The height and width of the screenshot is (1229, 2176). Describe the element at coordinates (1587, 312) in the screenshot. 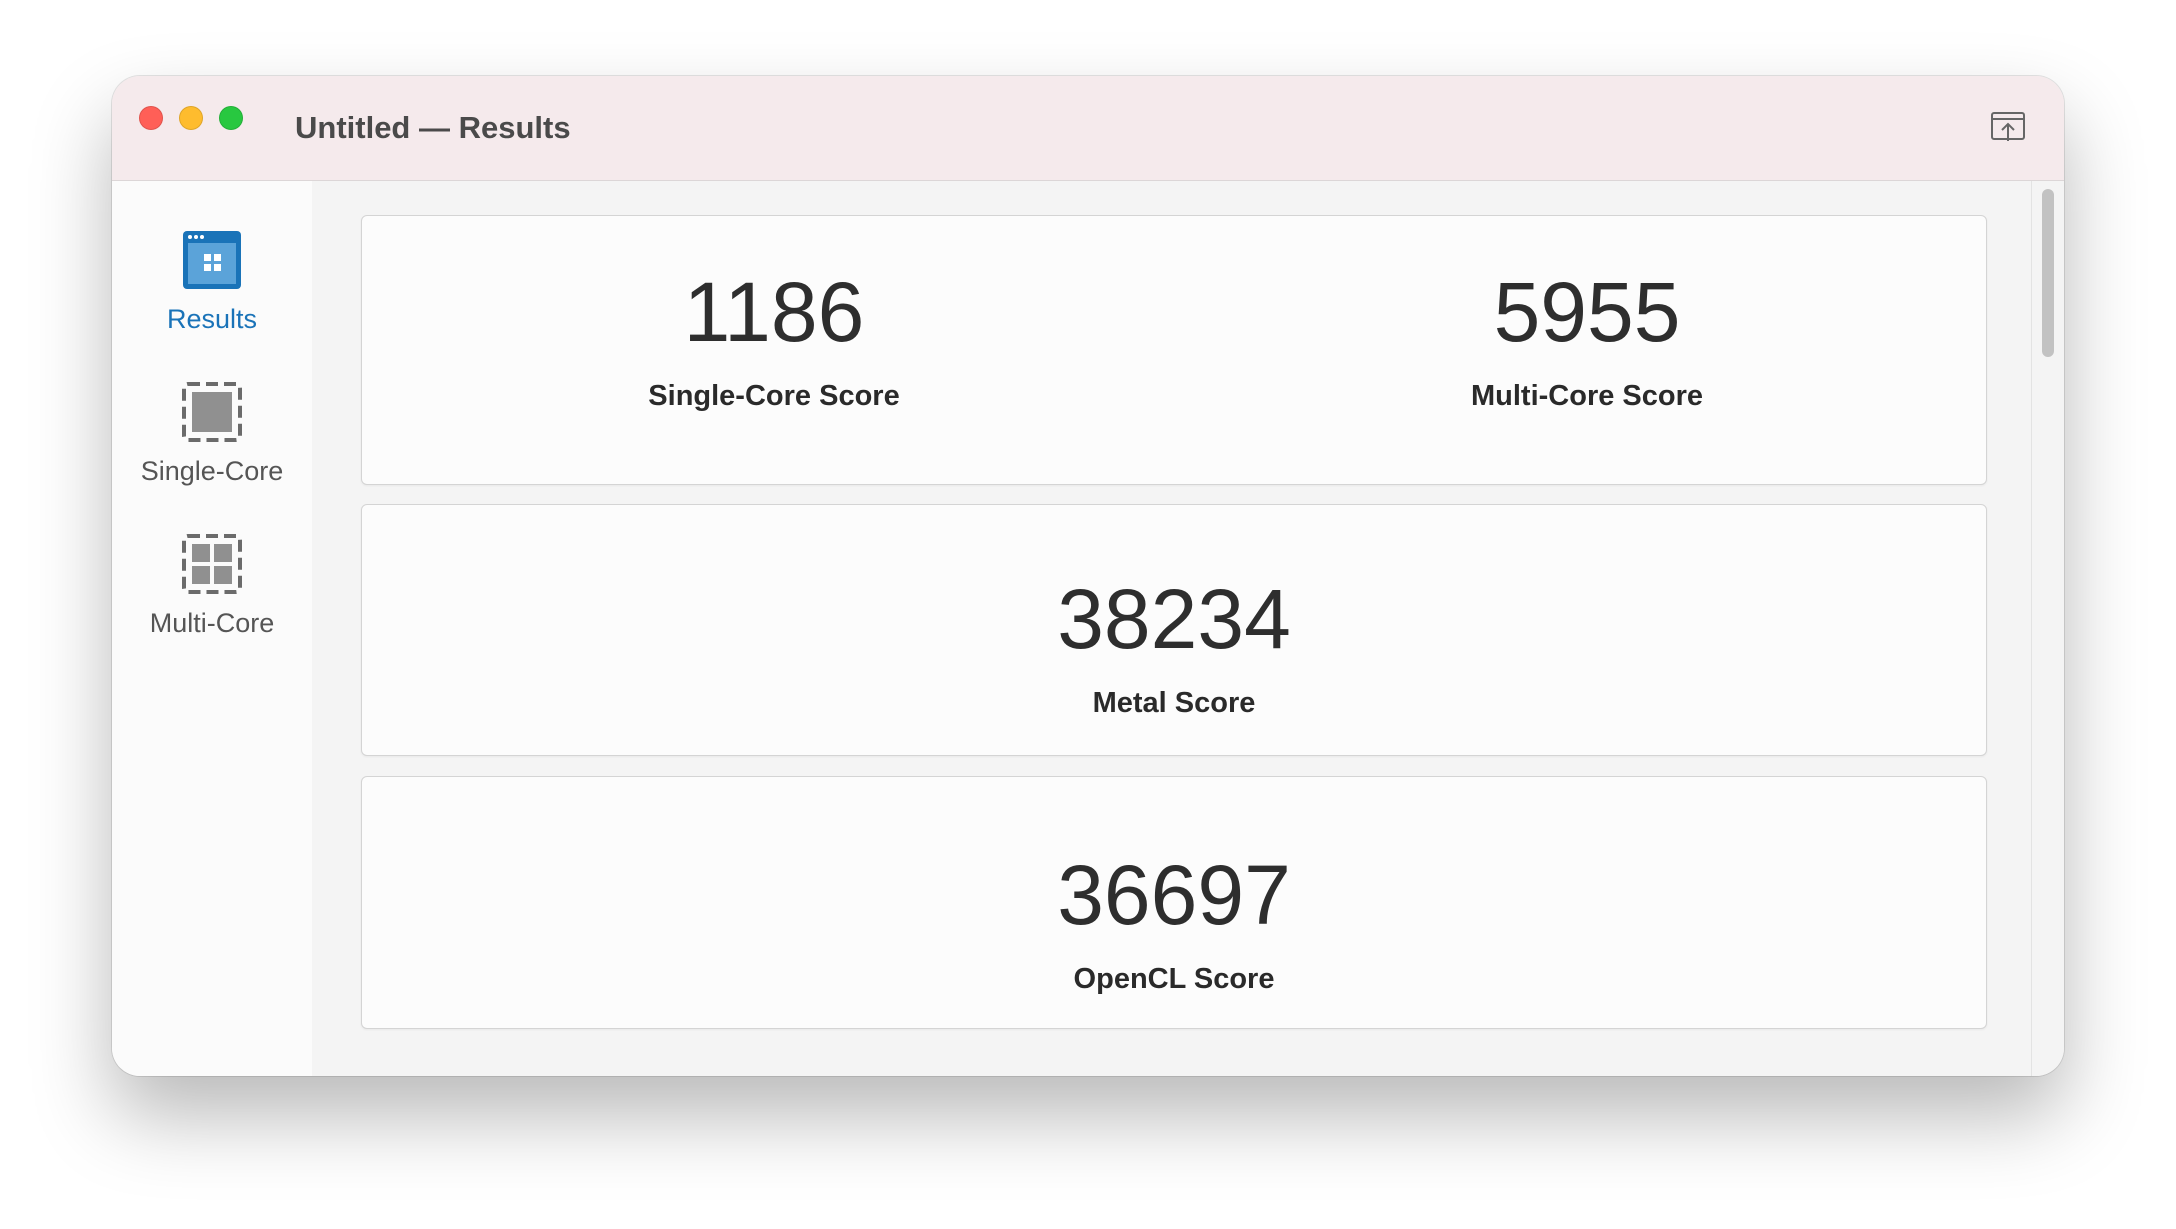

I see `multi-core-score-value: 5955` at that location.